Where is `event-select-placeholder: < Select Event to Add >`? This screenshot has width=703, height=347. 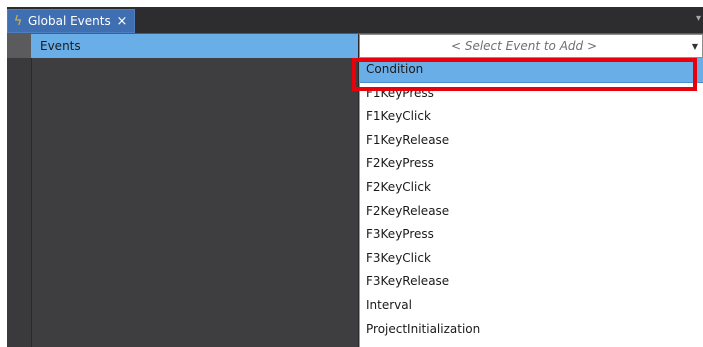 event-select-placeholder: < Select Event to Add > is located at coordinates (524, 46).